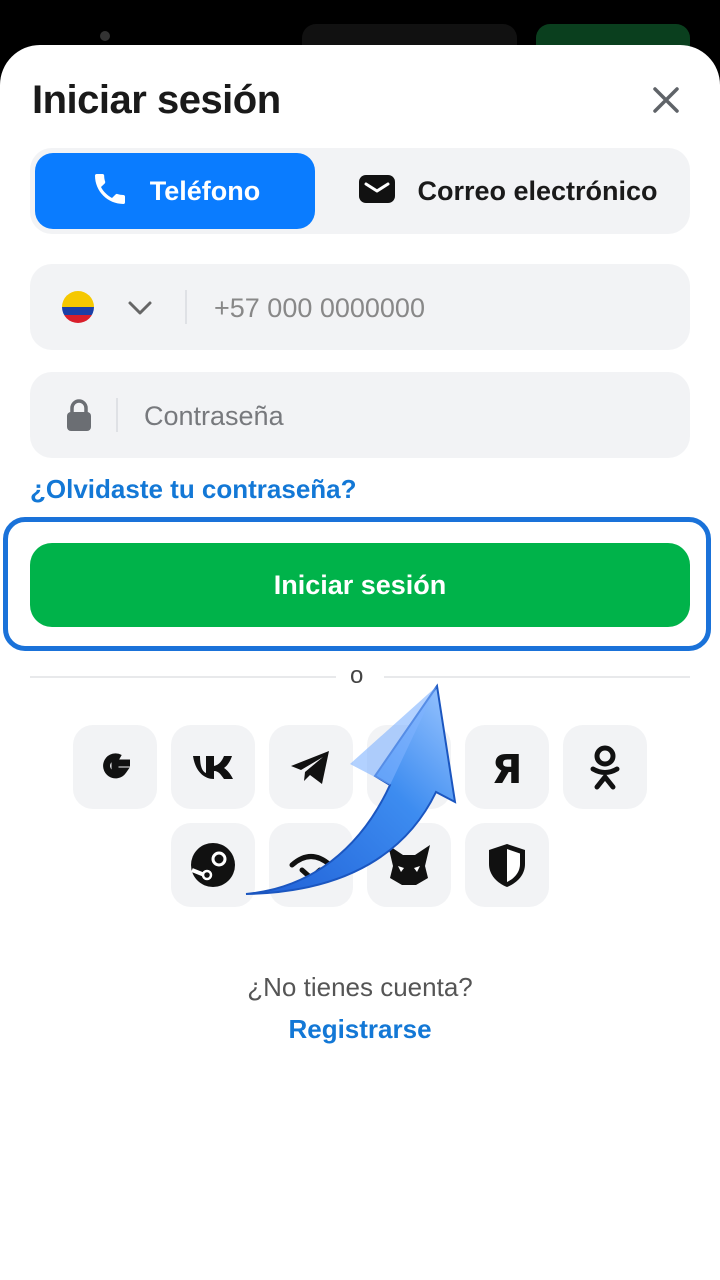 Image resolution: width=720 pixels, height=1280 pixels. Describe the element at coordinates (140, 308) in the screenshot. I see `chevron-down-icon` at that location.